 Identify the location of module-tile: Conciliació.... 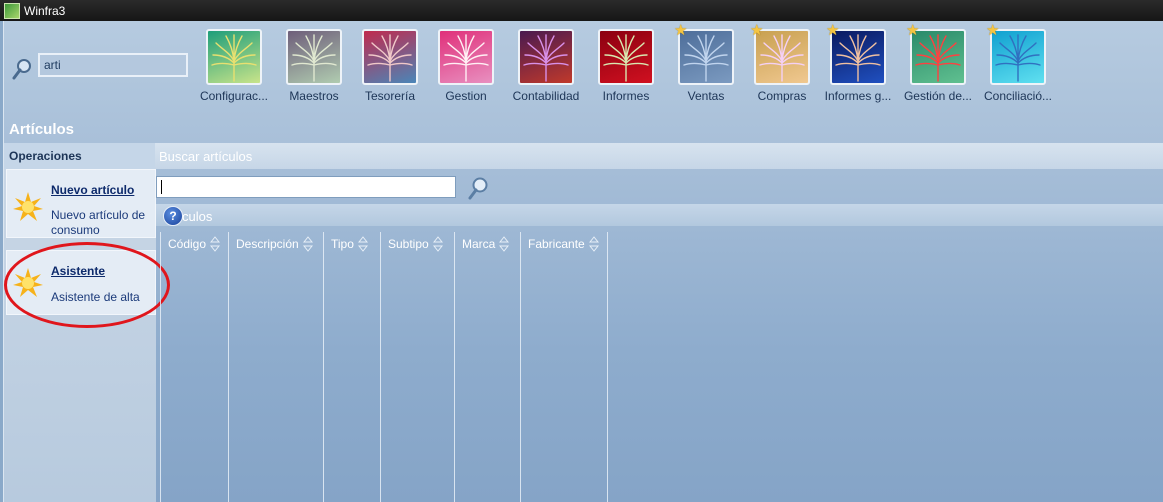
(1018, 66).